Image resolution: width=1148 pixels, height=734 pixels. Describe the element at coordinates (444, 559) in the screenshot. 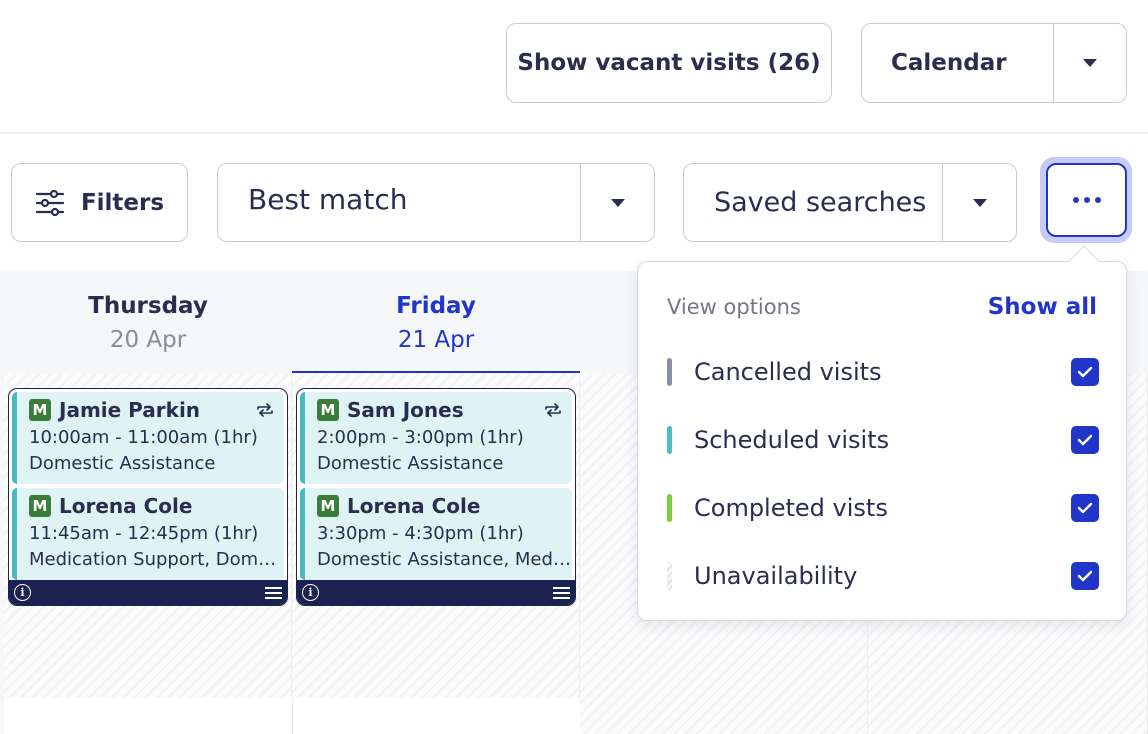

I see `visit-service: Domestic Assistance, Medication Support` at that location.